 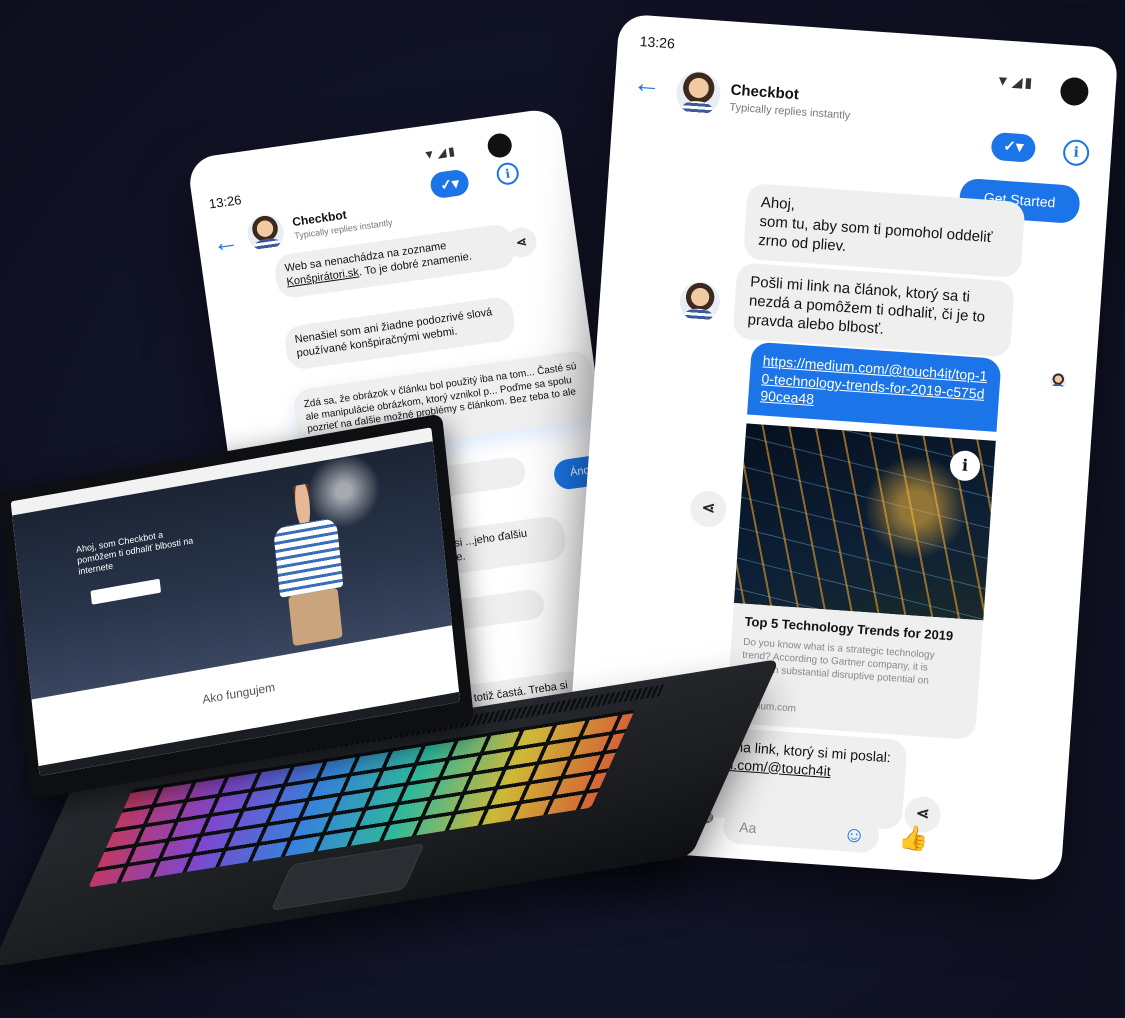 What do you see at coordinates (238, 693) in the screenshot?
I see `section-title: Ako fungujem` at bounding box center [238, 693].